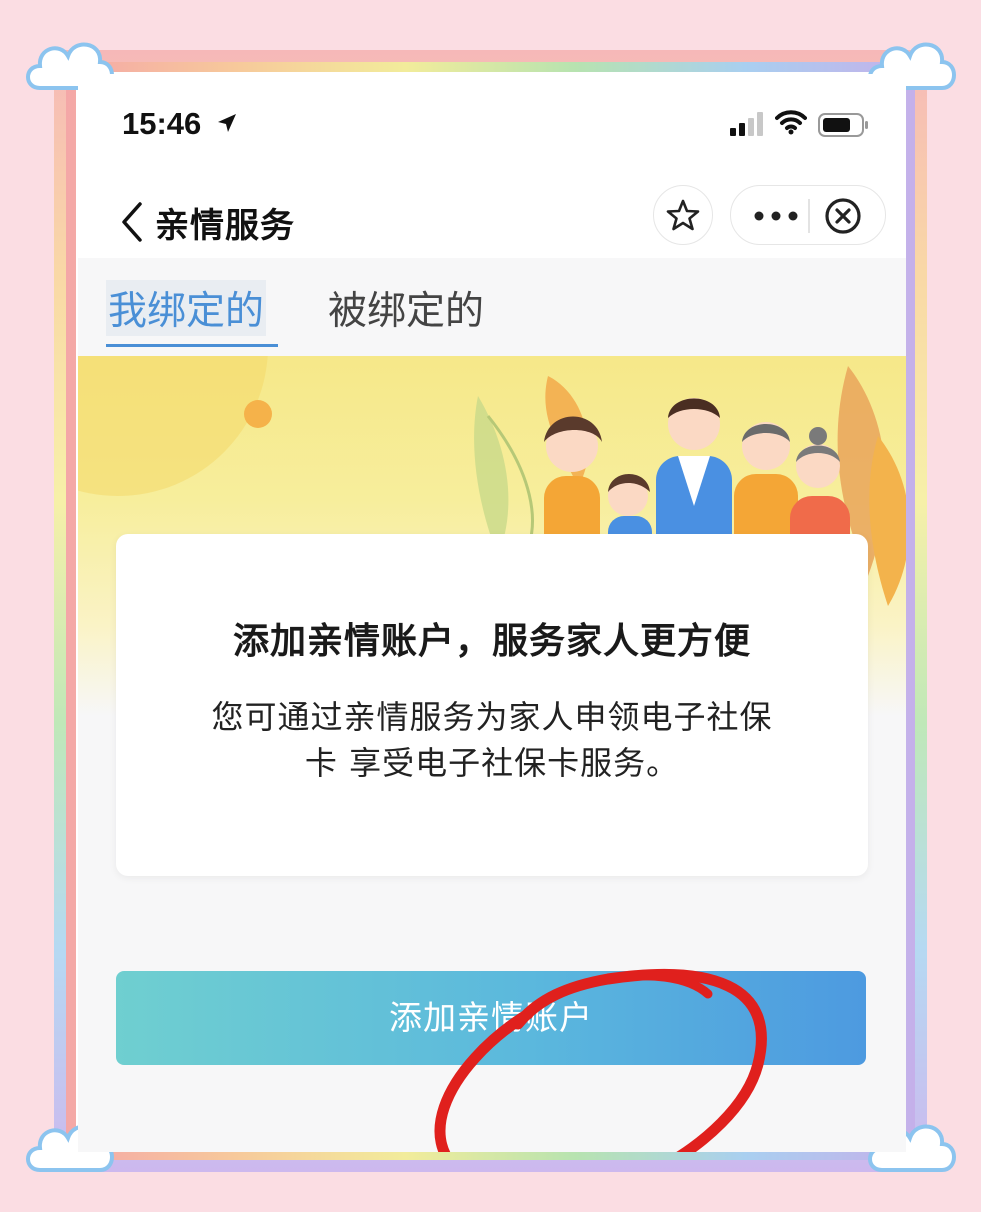  I want to click on tab-bar: 我绑定的 被绑定的, so click(492, 306).